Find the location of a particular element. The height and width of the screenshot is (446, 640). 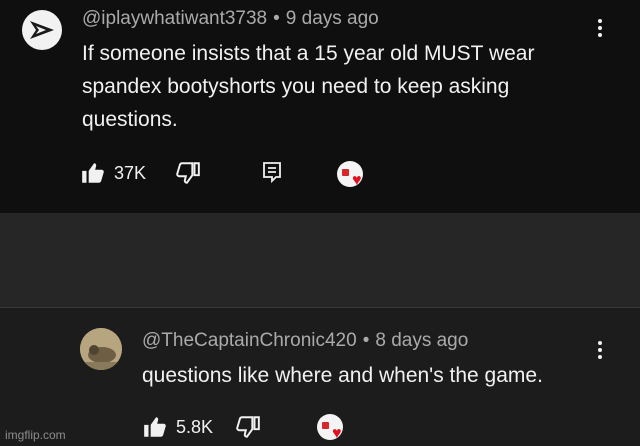

avatar-logo-icon is located at coordinates (42, 30).